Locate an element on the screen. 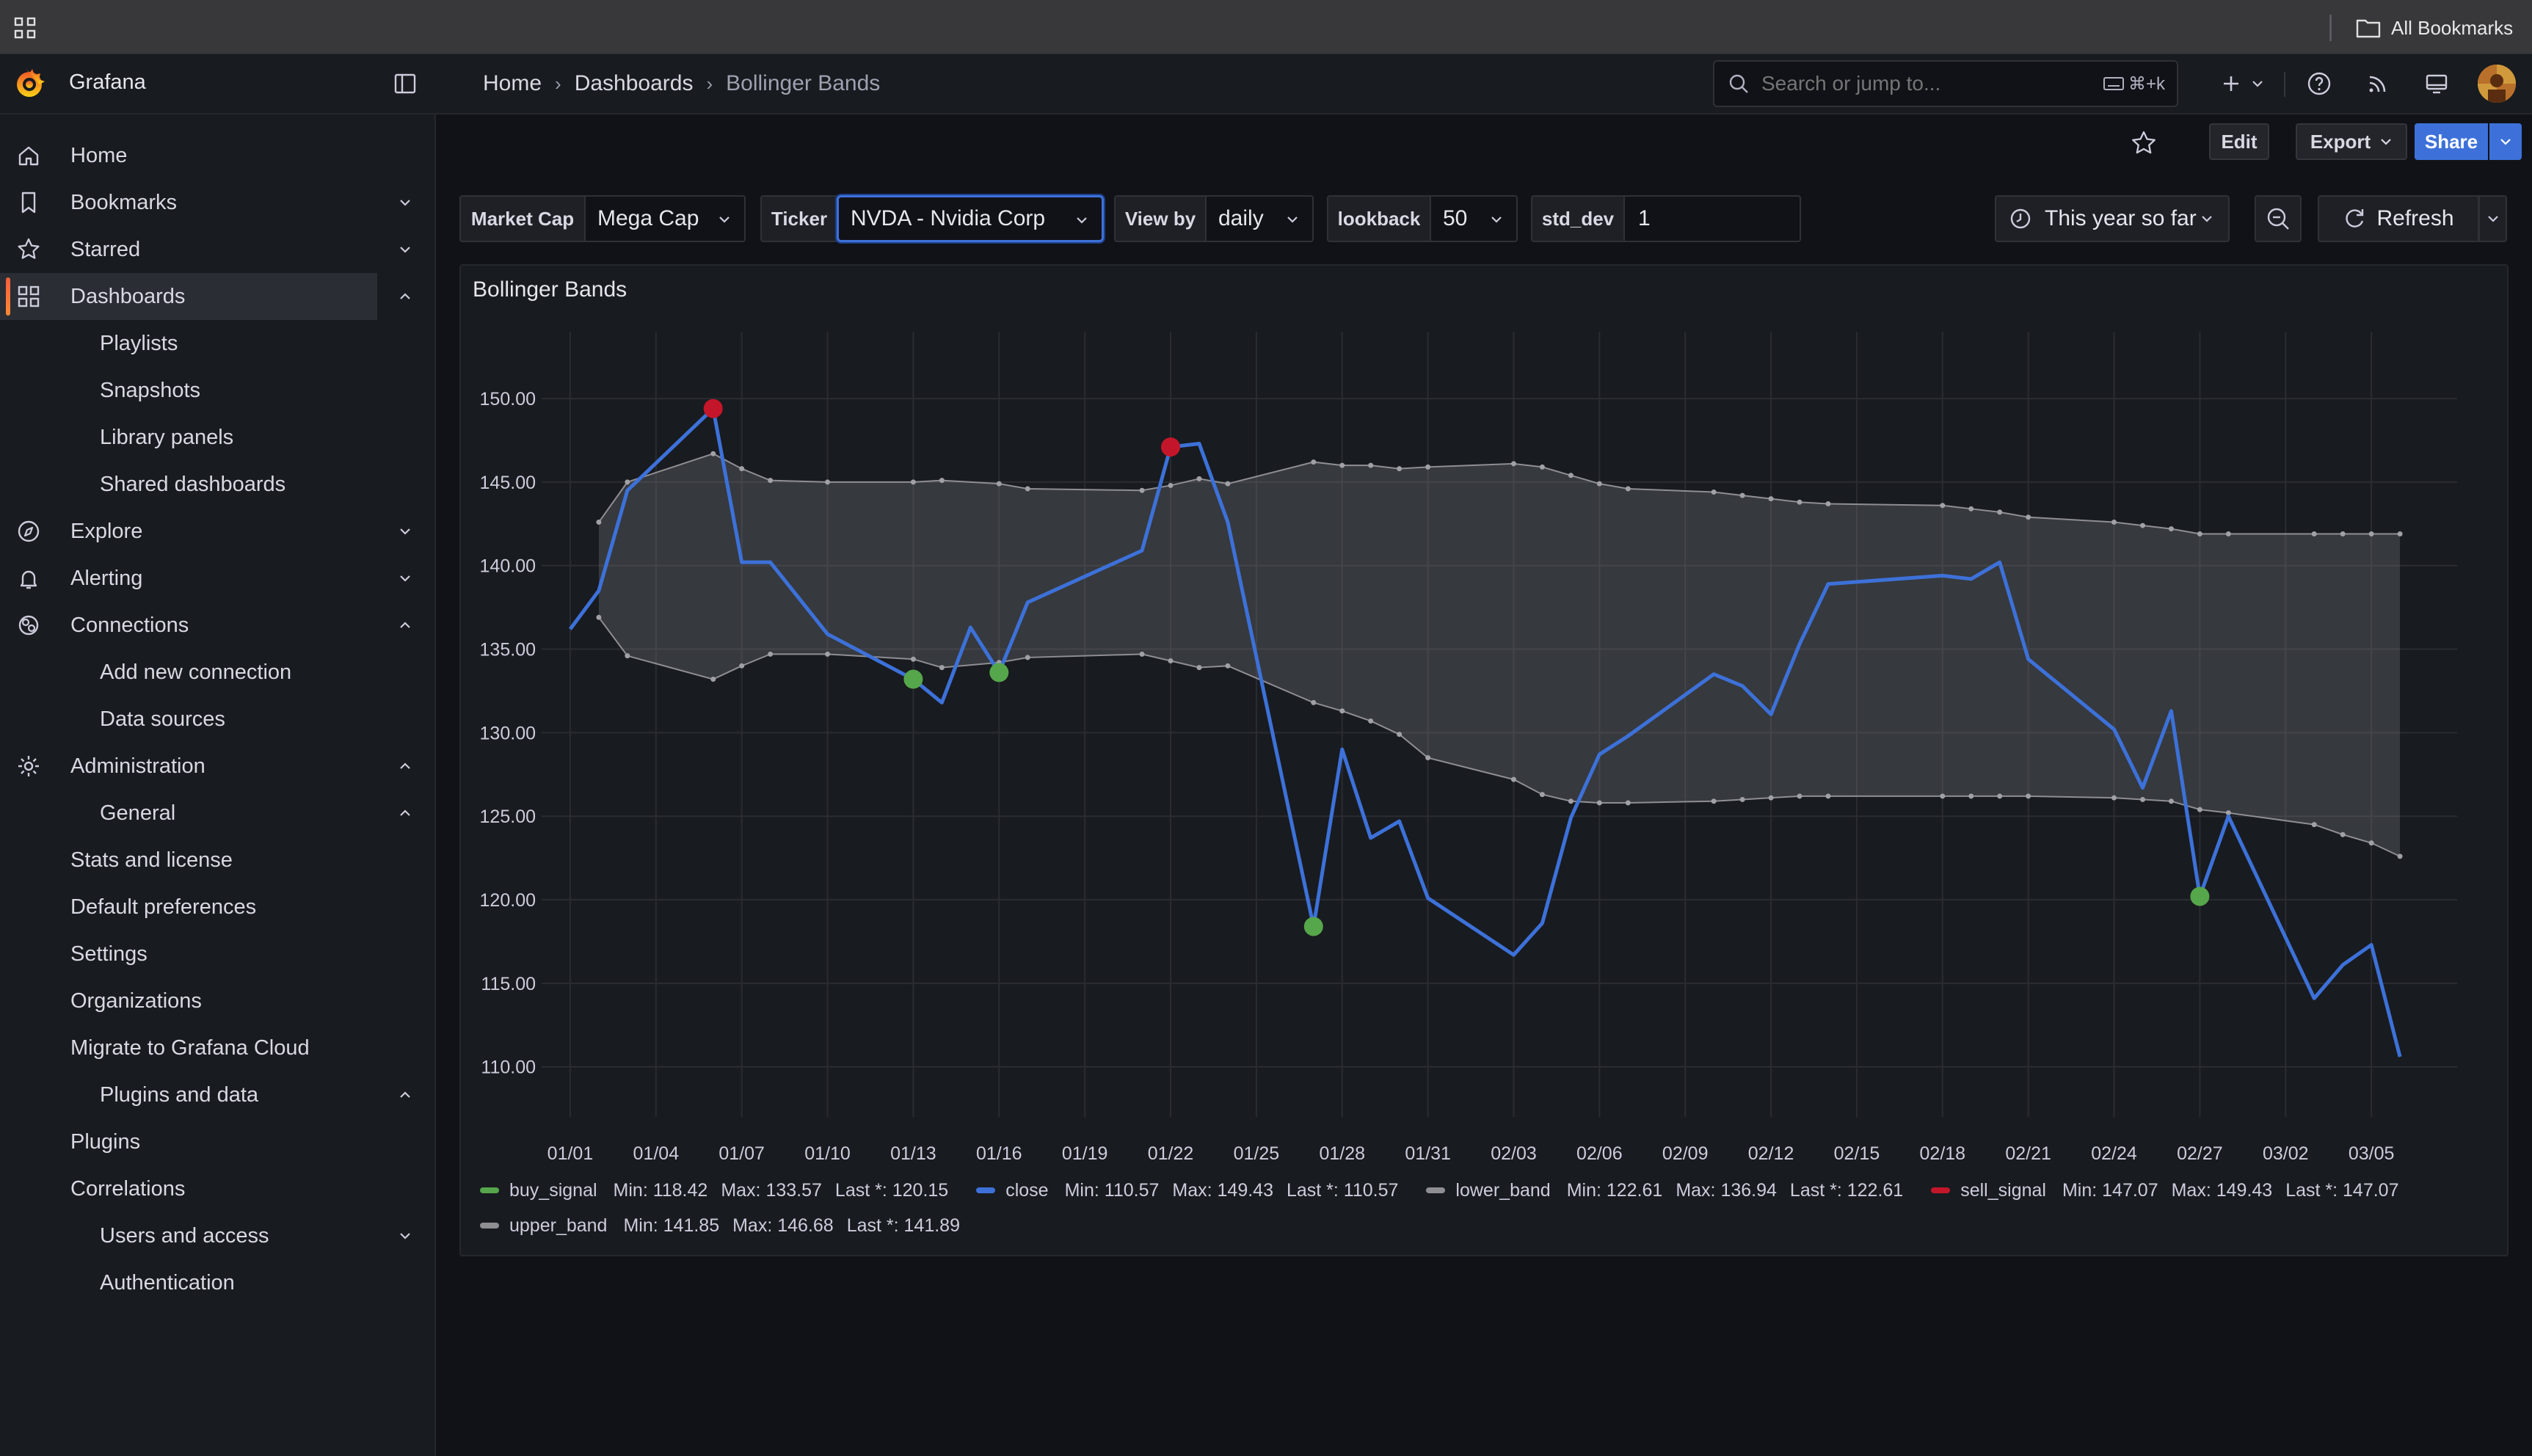  sidebar-item-library-panels: Library panels is located at coordinates (217, 438).